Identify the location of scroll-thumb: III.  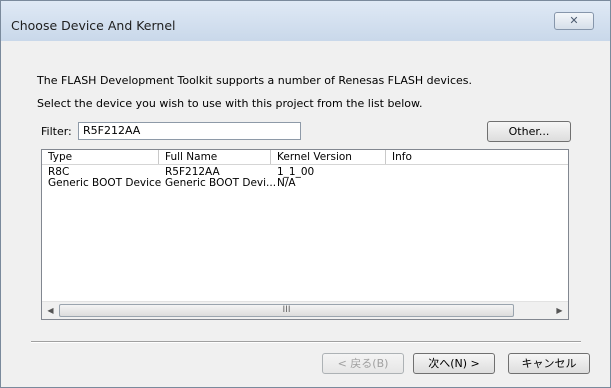
(286, 310).